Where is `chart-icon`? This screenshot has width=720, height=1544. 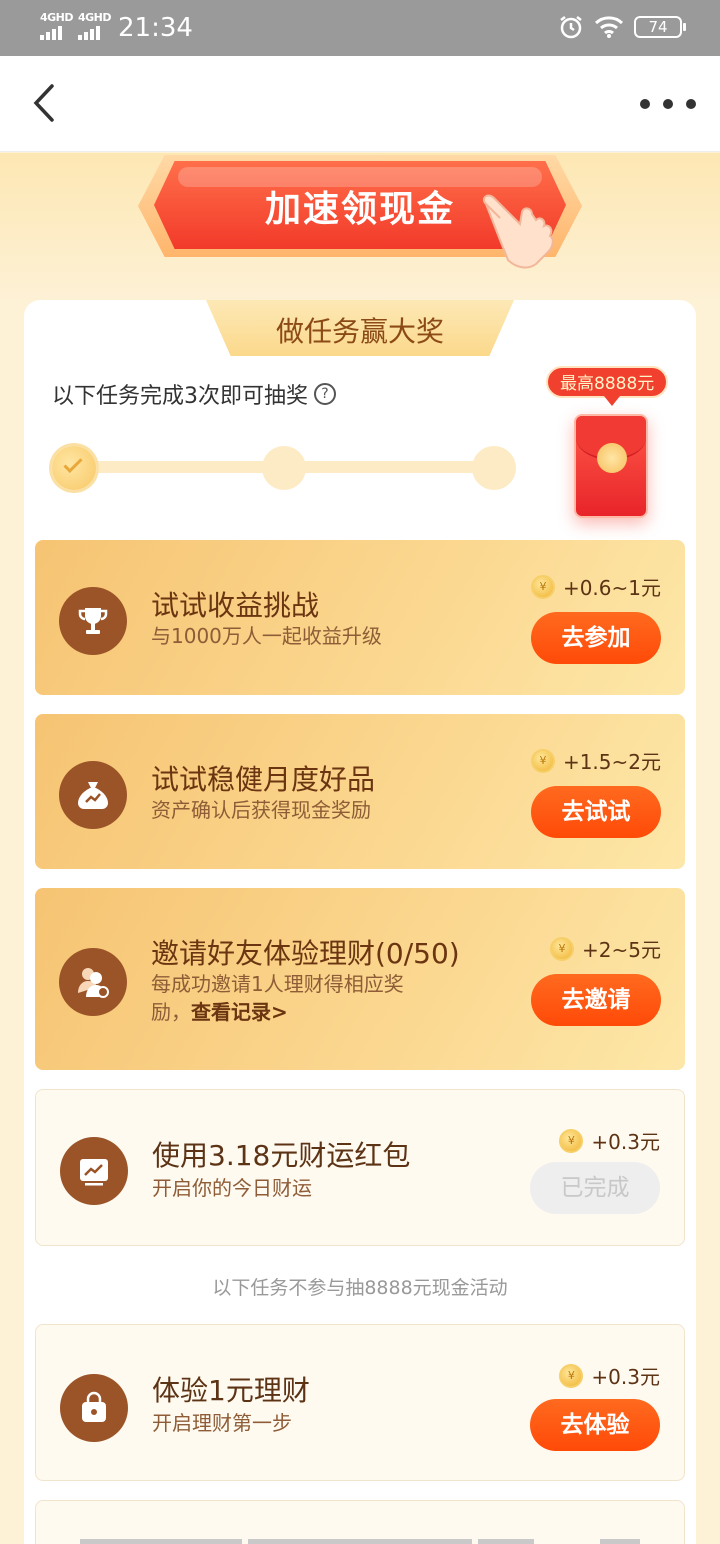
chart-icon is located at coordinates (94, 1171).